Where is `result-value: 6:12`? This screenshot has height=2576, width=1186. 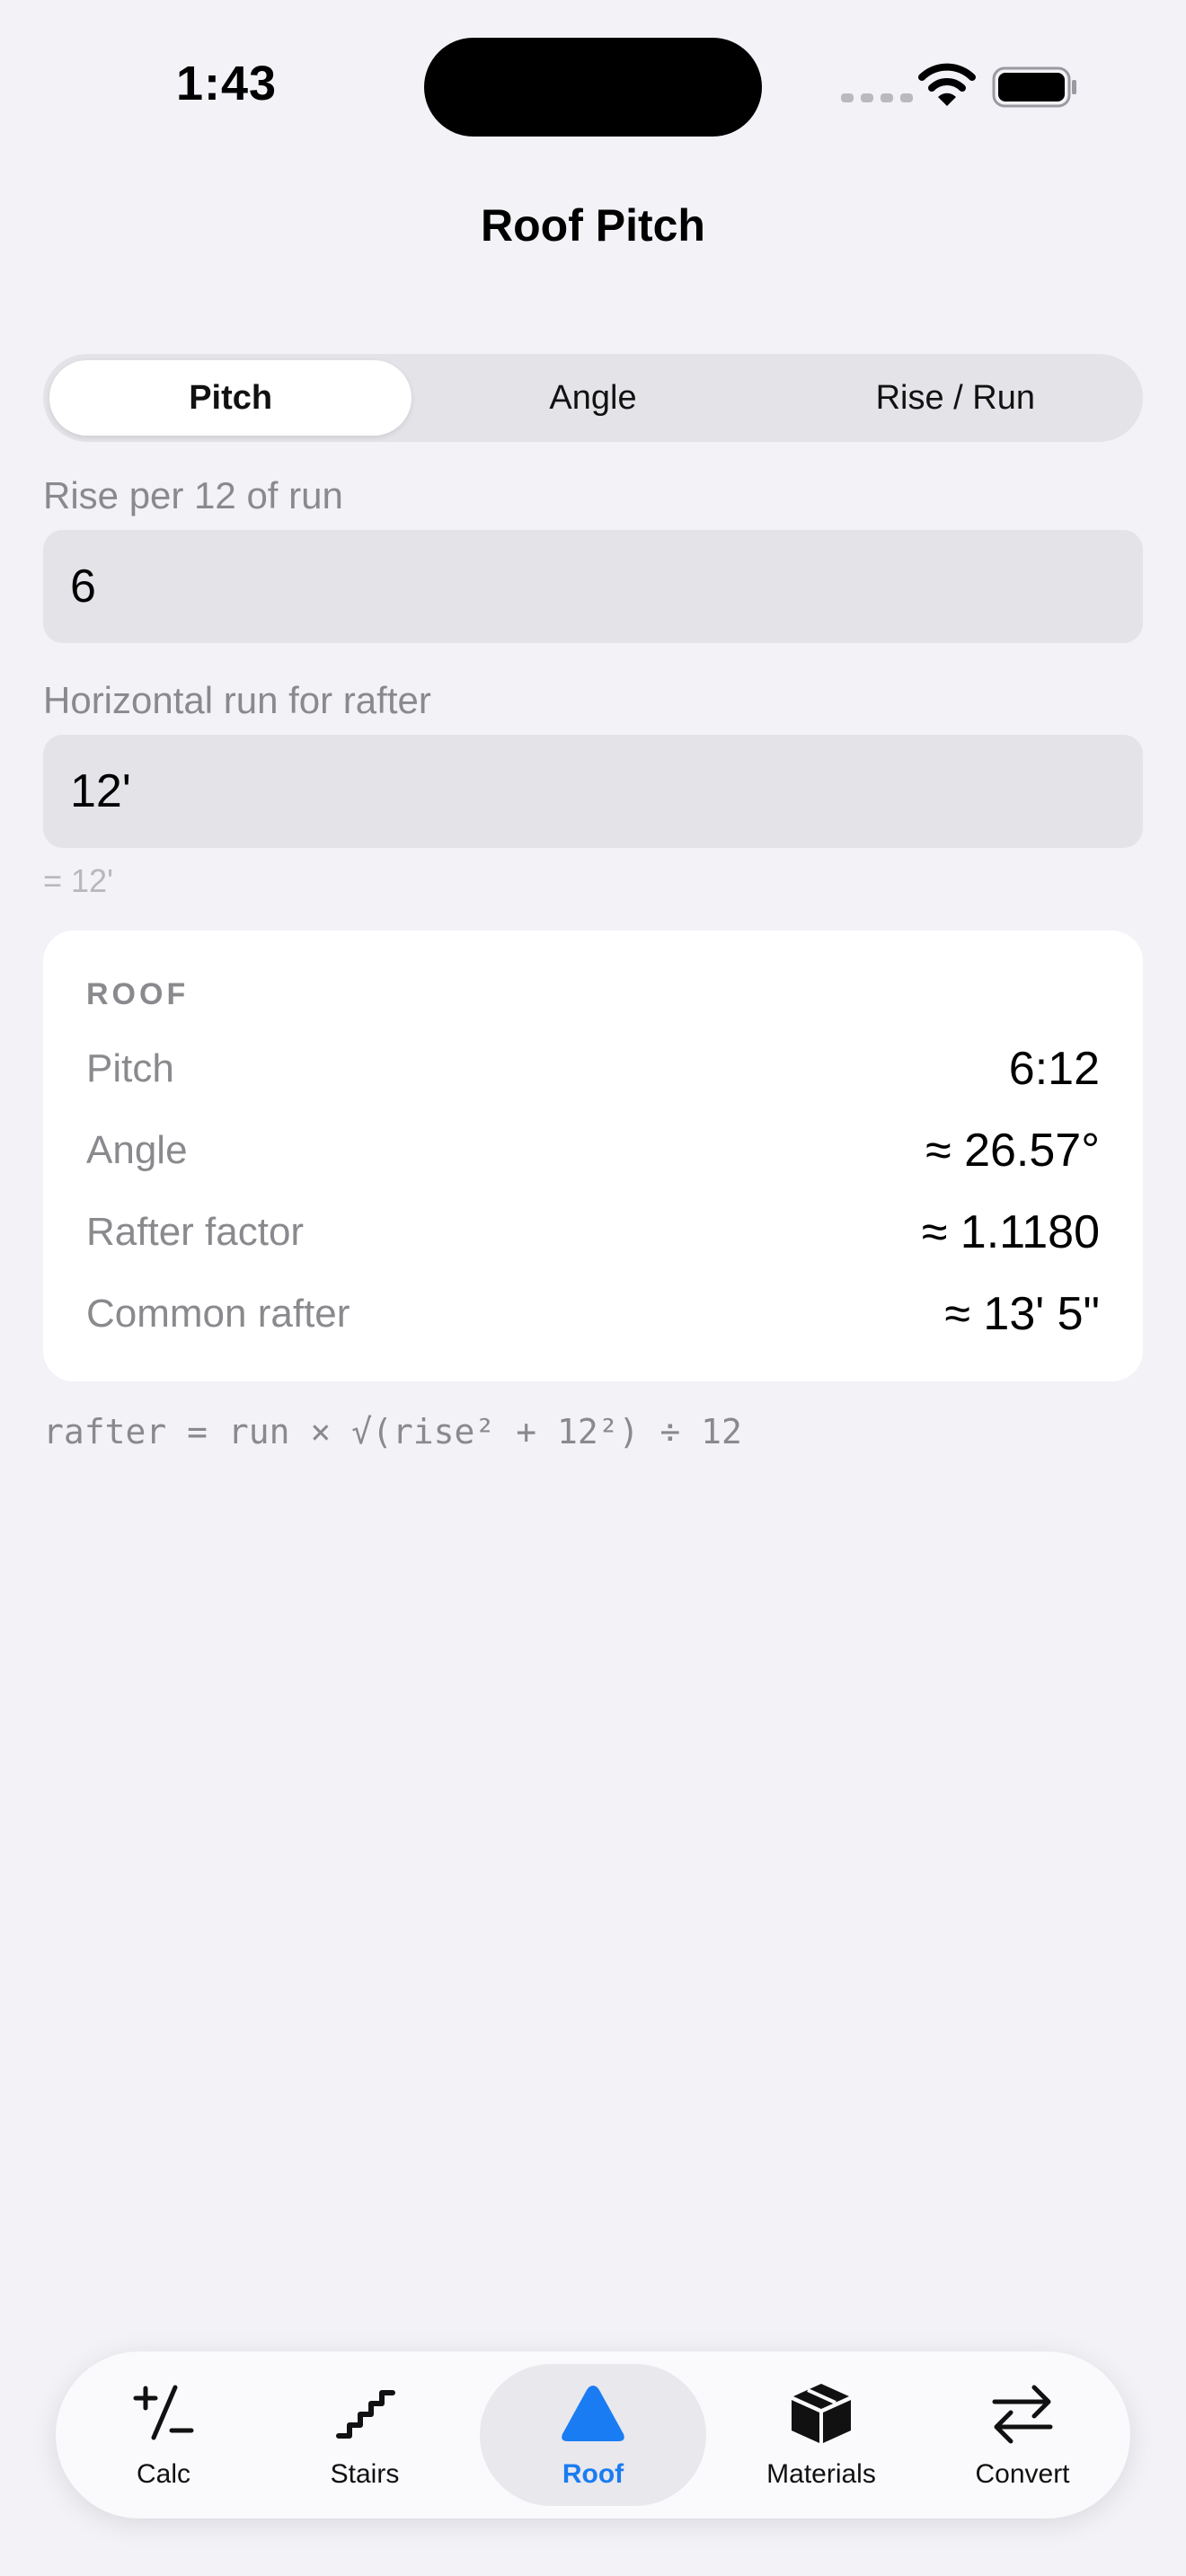 result-value: 6:12 is located at coordinates (1054, 1069).